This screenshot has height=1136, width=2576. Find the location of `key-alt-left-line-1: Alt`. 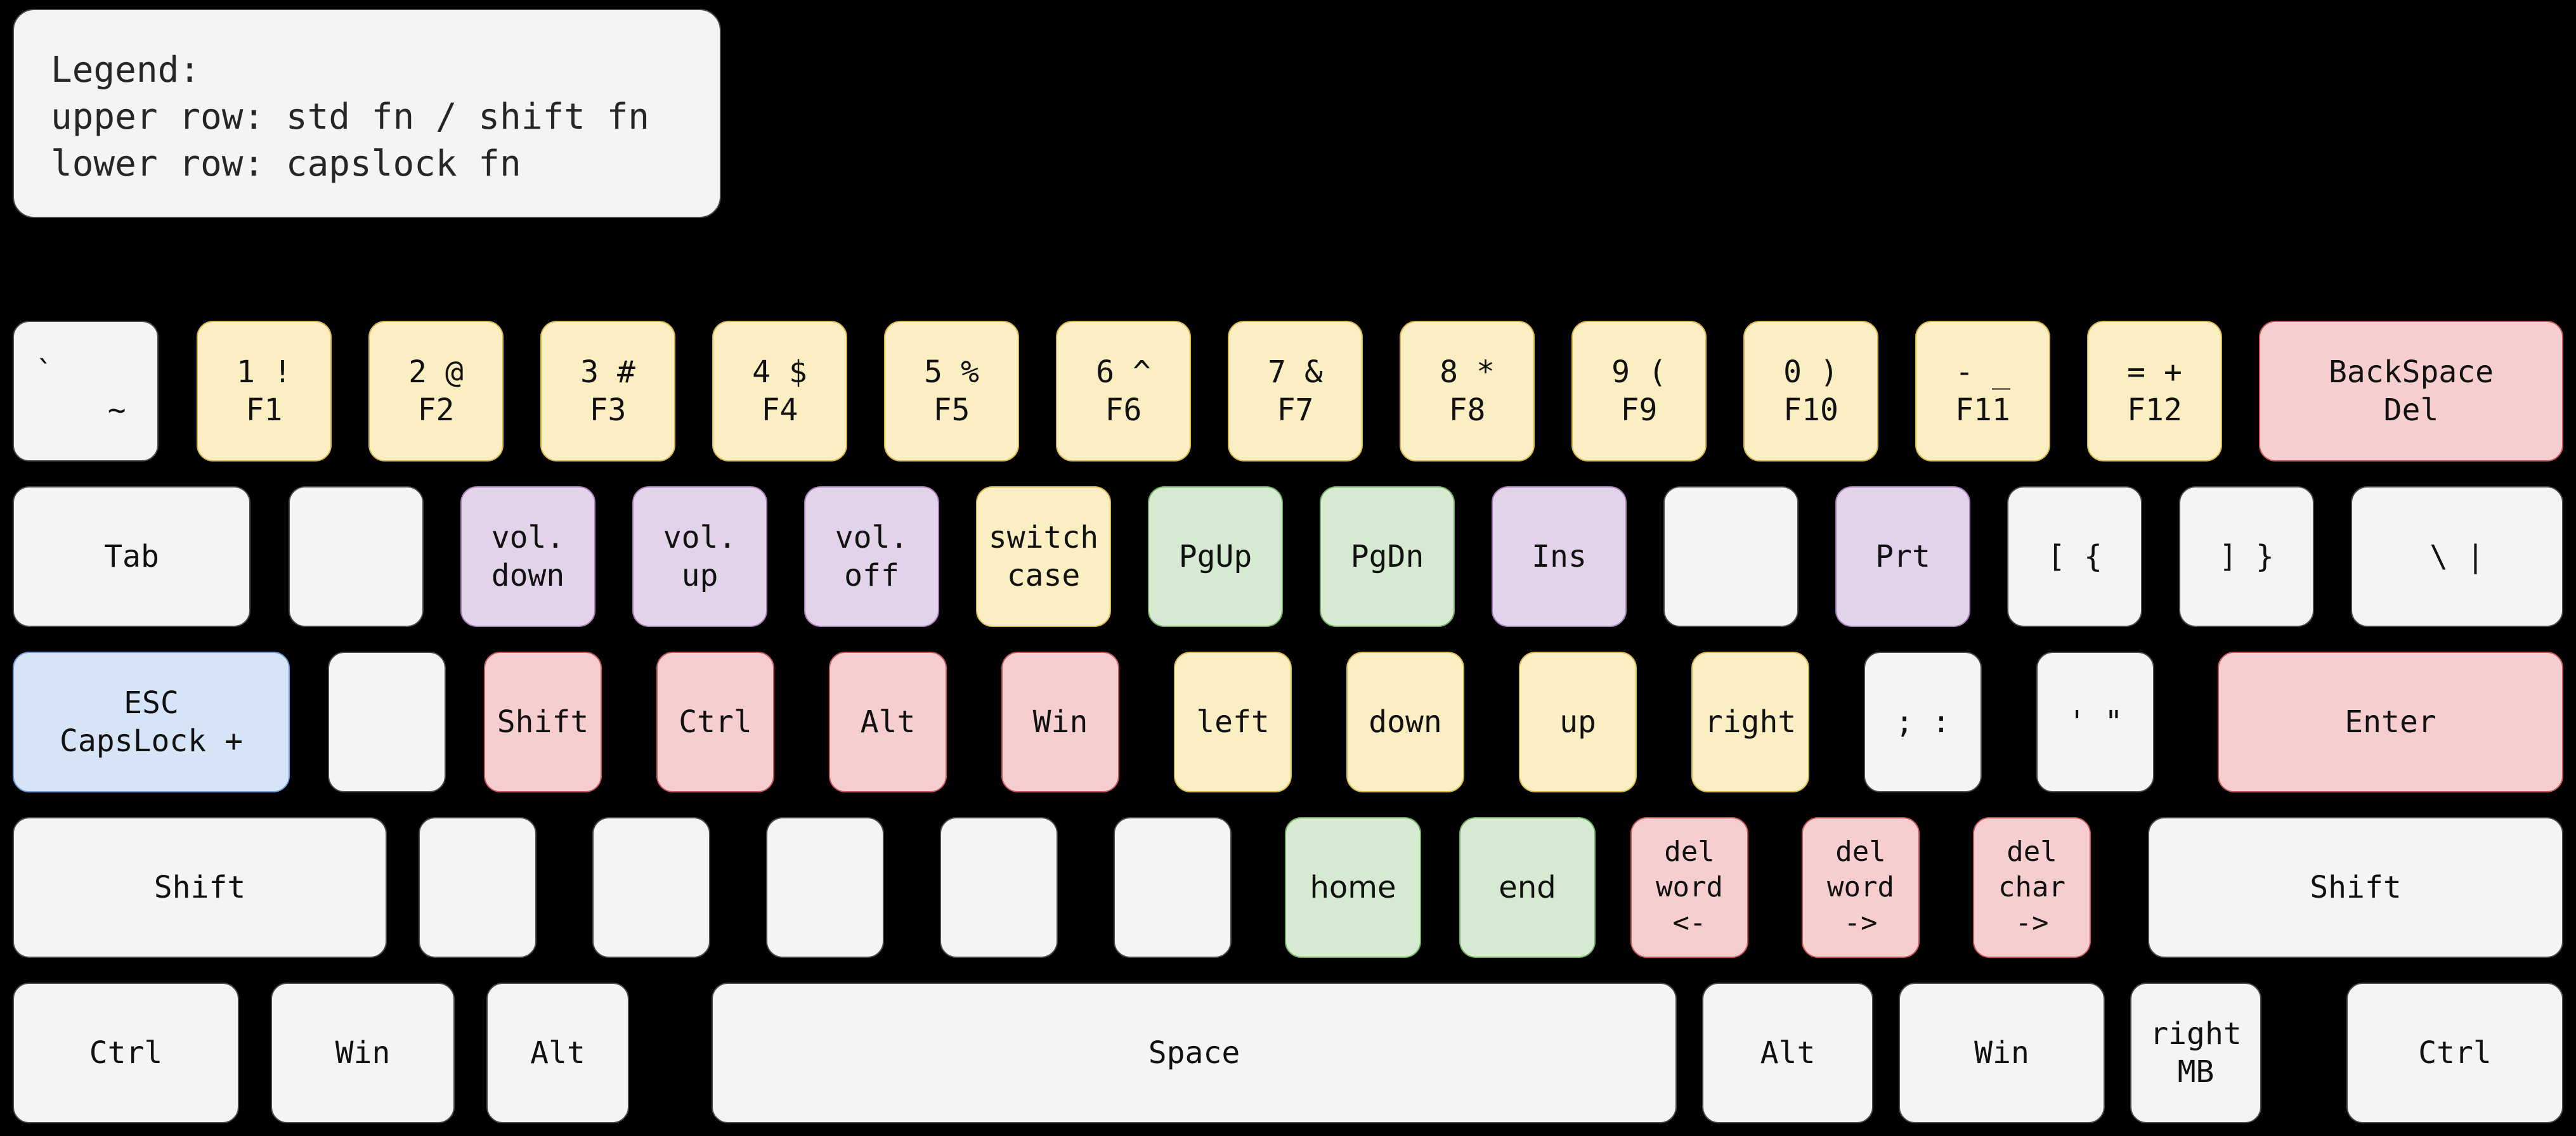

key-alt-left-line-1: Alt is located at coordinates (557, 1053).